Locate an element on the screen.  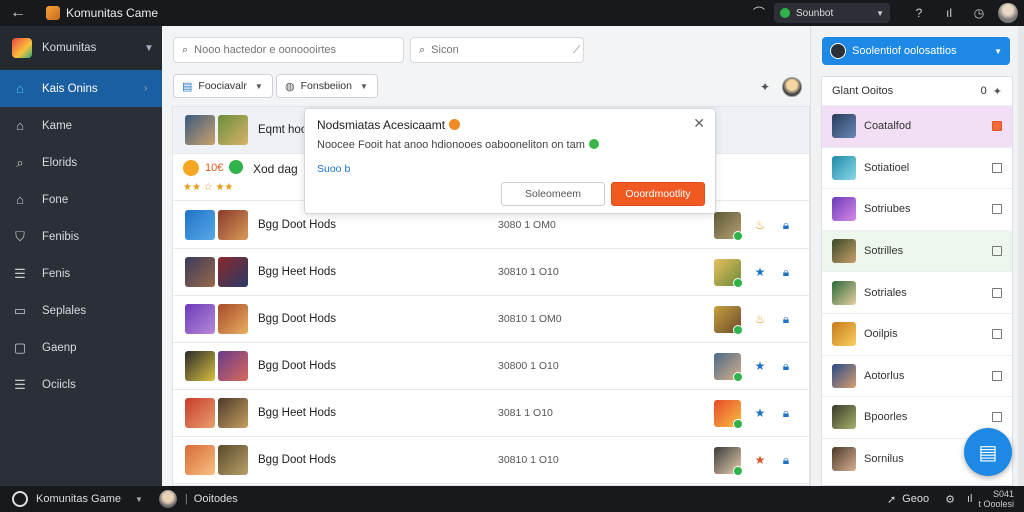
sidebar-item-elorids: ⌕ Elorids is located at coordinates (81, 162).